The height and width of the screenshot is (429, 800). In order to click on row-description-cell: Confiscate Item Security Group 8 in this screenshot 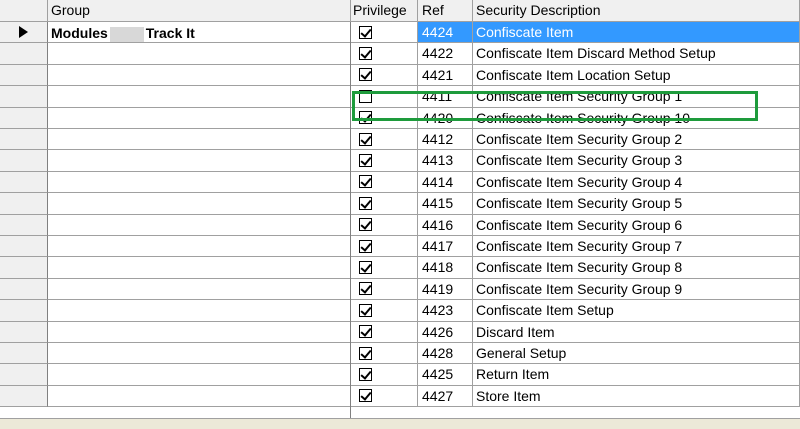, I will do `click(636, 268)`.